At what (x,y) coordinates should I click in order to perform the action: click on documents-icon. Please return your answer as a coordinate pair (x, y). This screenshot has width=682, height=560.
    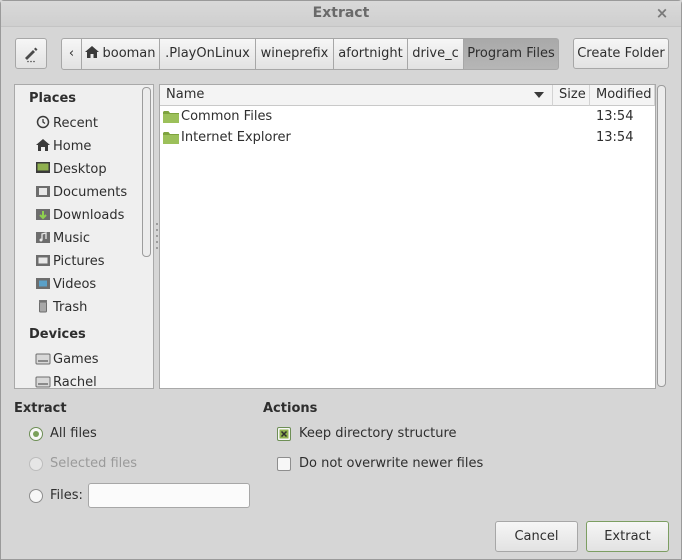
    Looking at the image, I should click on (43, 191).